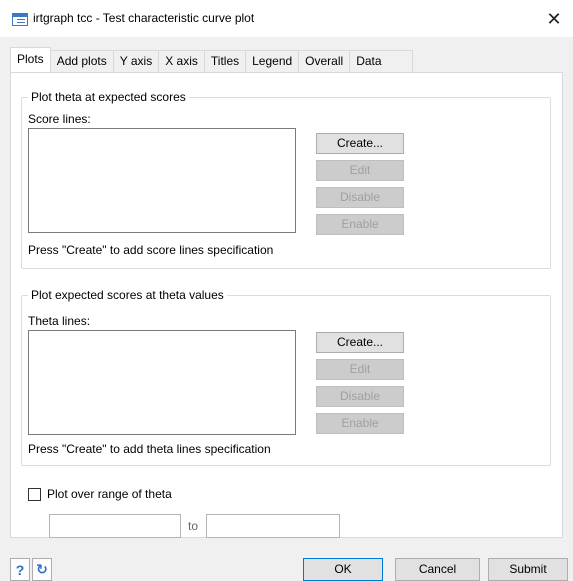  I want to click on help-button: ?, so click(20, 569).